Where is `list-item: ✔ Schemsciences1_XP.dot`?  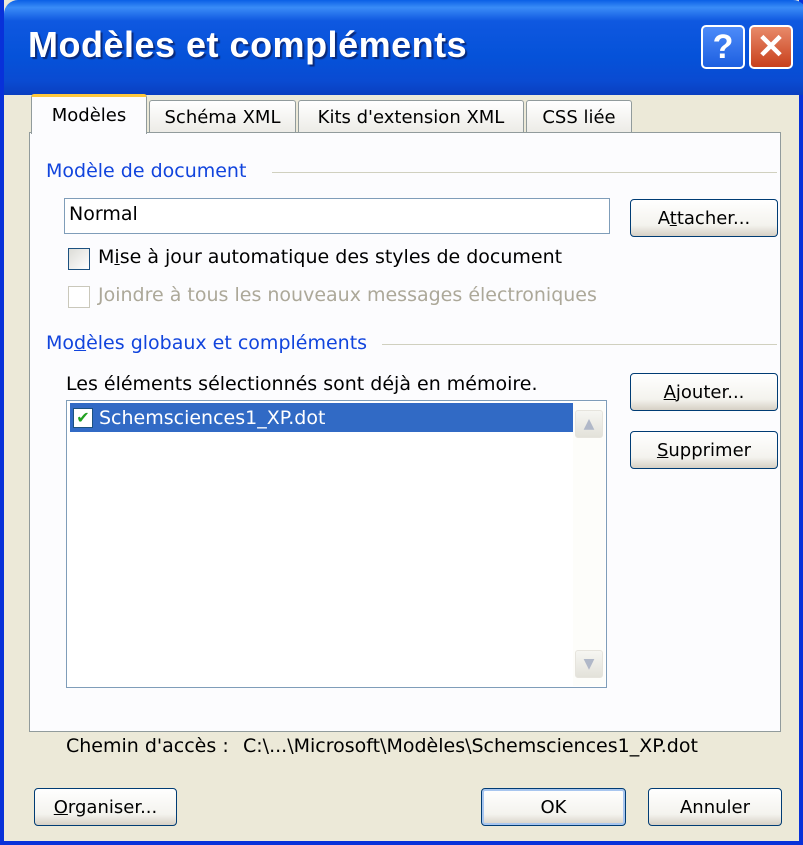
list-item: ✔ Schemsciences1_XP.dot is located at coordinates (322, 417).